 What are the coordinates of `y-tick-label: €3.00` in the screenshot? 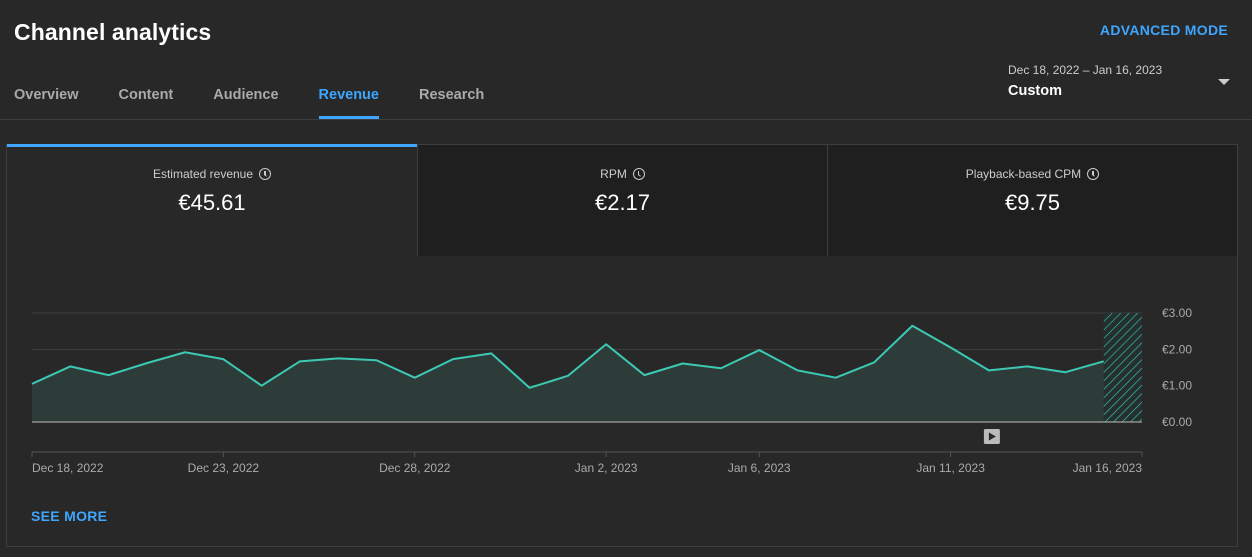 It's located at (1177, 313).